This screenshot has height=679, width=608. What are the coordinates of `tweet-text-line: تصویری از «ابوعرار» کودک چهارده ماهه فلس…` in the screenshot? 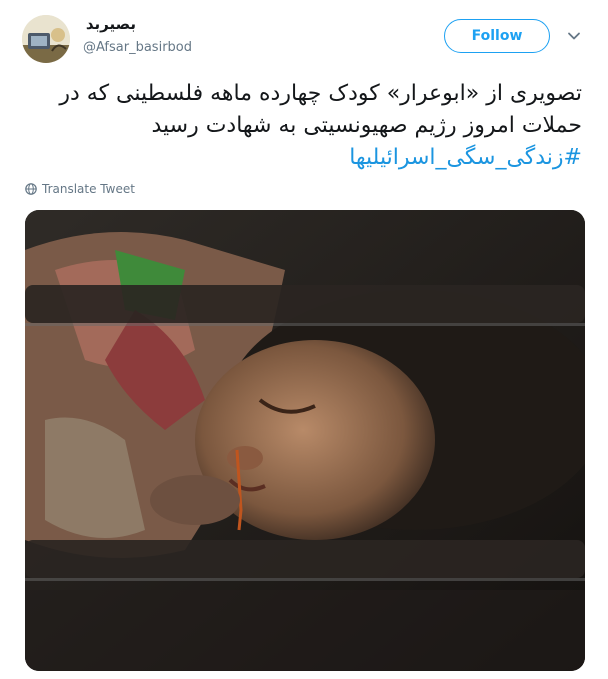 It's located at (320, 93).